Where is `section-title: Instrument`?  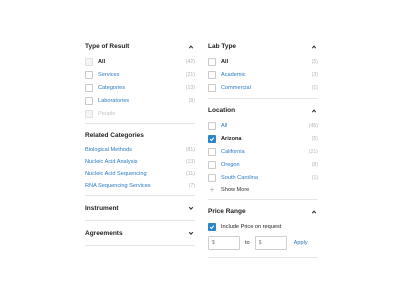 section-title: Instrument is located at coordinates (102, 208).